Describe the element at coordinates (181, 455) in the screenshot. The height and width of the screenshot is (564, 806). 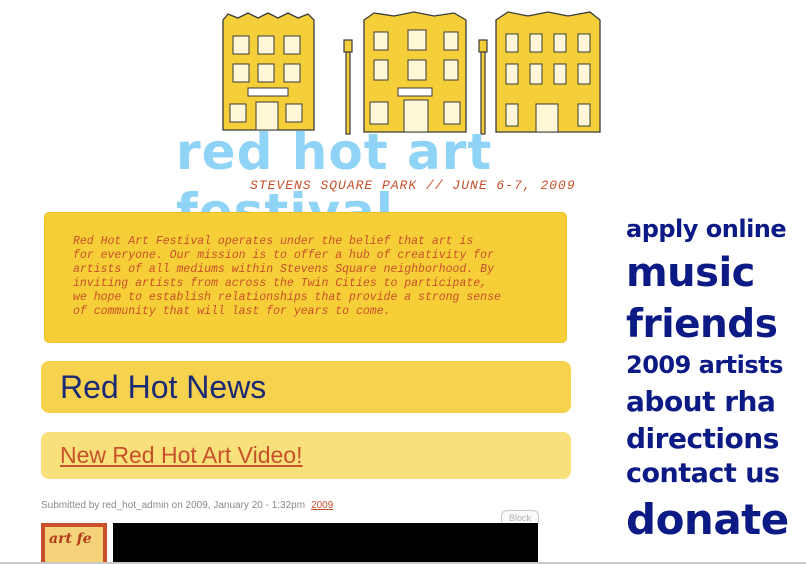
I see `post-title-link: New Red Hot Art Video!` at that location.